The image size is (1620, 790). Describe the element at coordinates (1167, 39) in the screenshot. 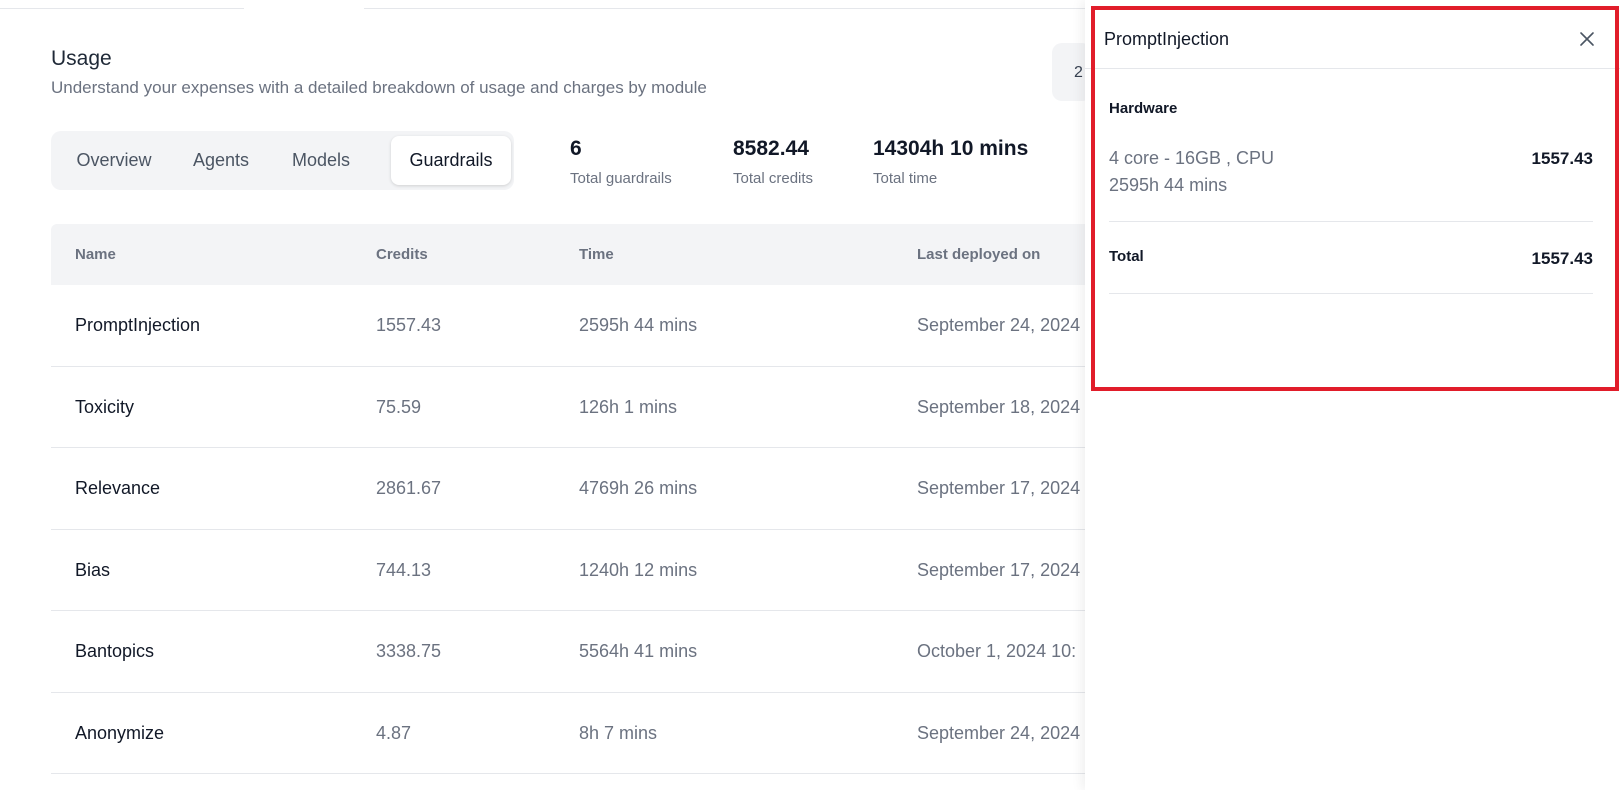

I see `drawer-title: PromptInjection` at that location.